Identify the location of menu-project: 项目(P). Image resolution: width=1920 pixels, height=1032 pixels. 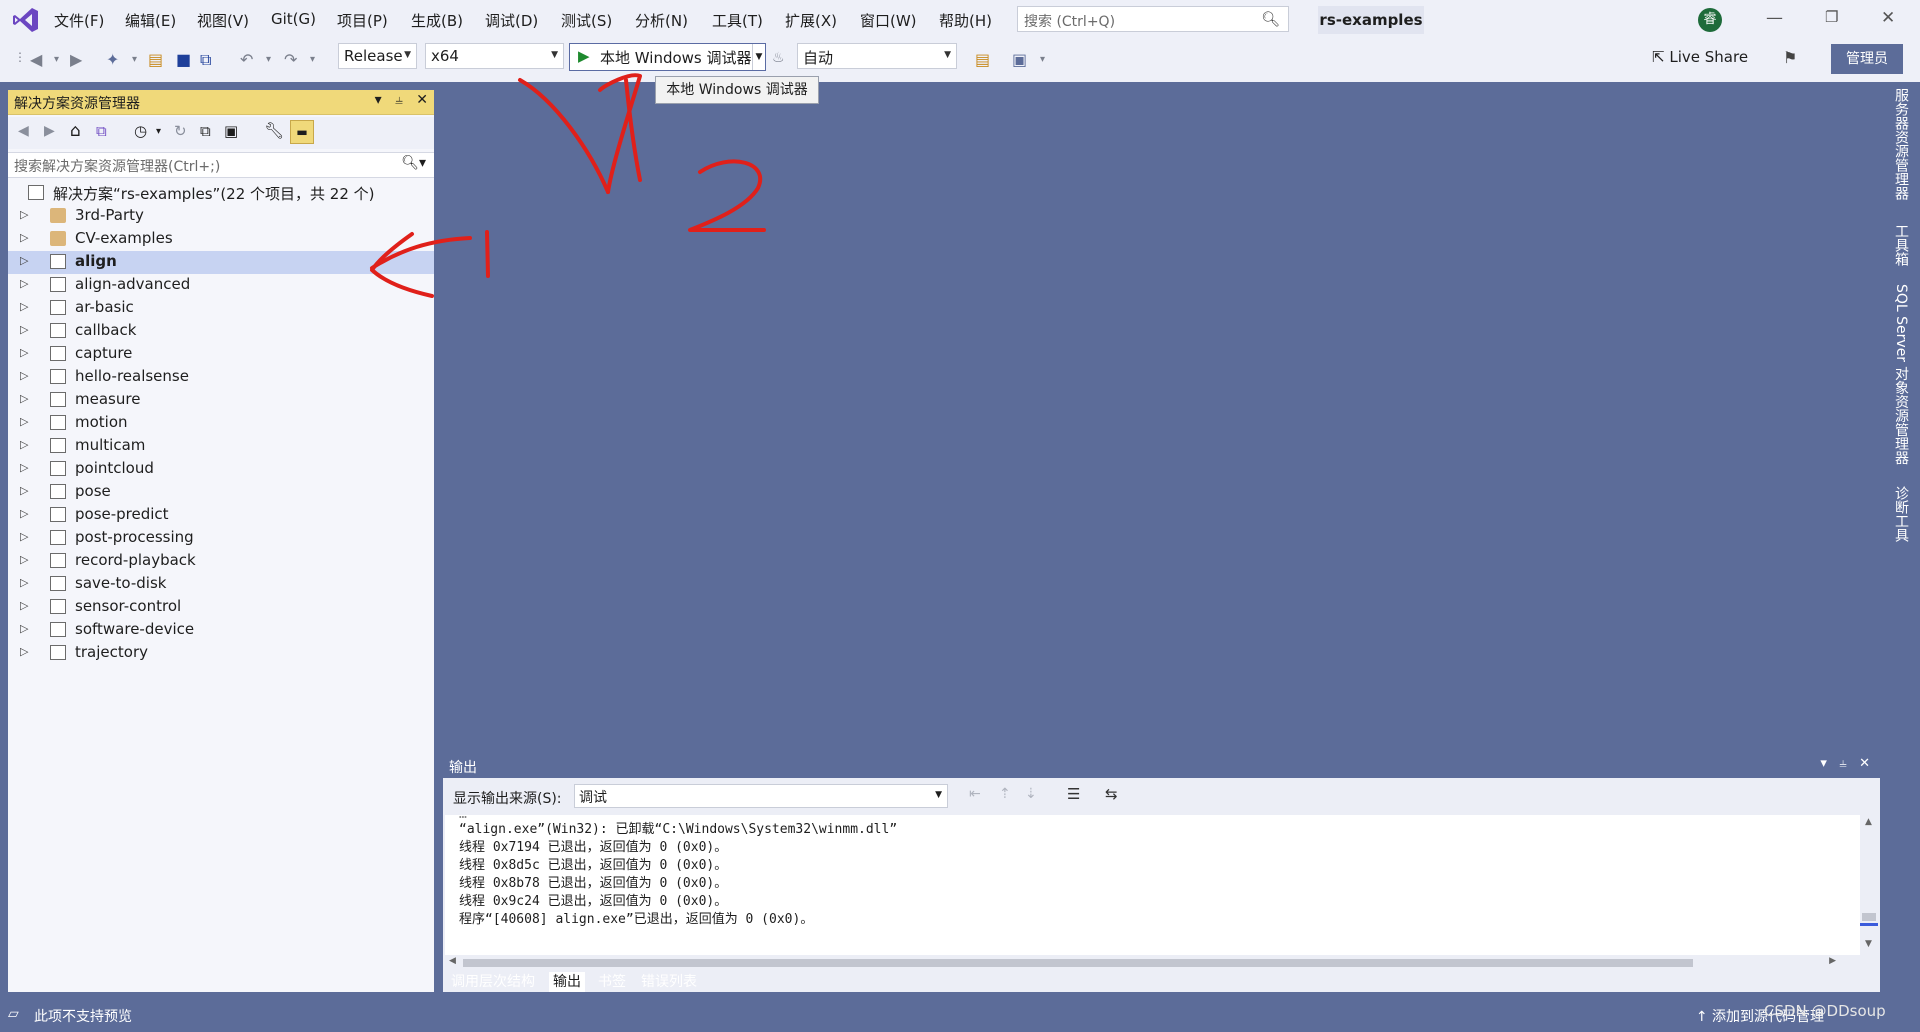
(362, 20).